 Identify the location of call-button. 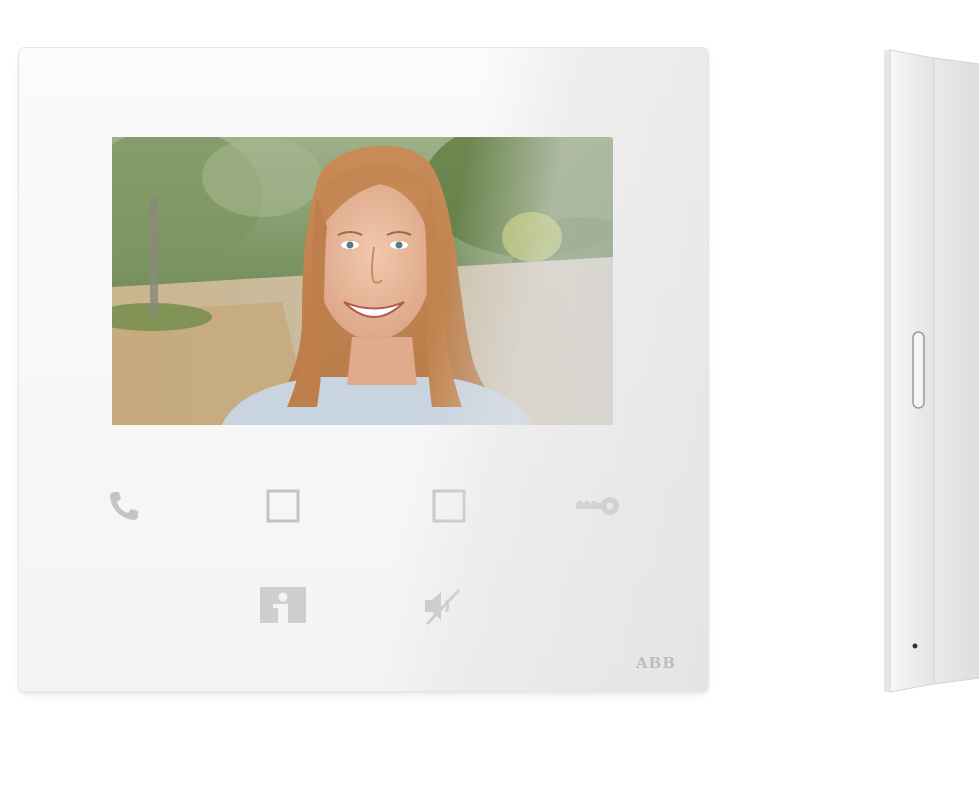
(124, 506).